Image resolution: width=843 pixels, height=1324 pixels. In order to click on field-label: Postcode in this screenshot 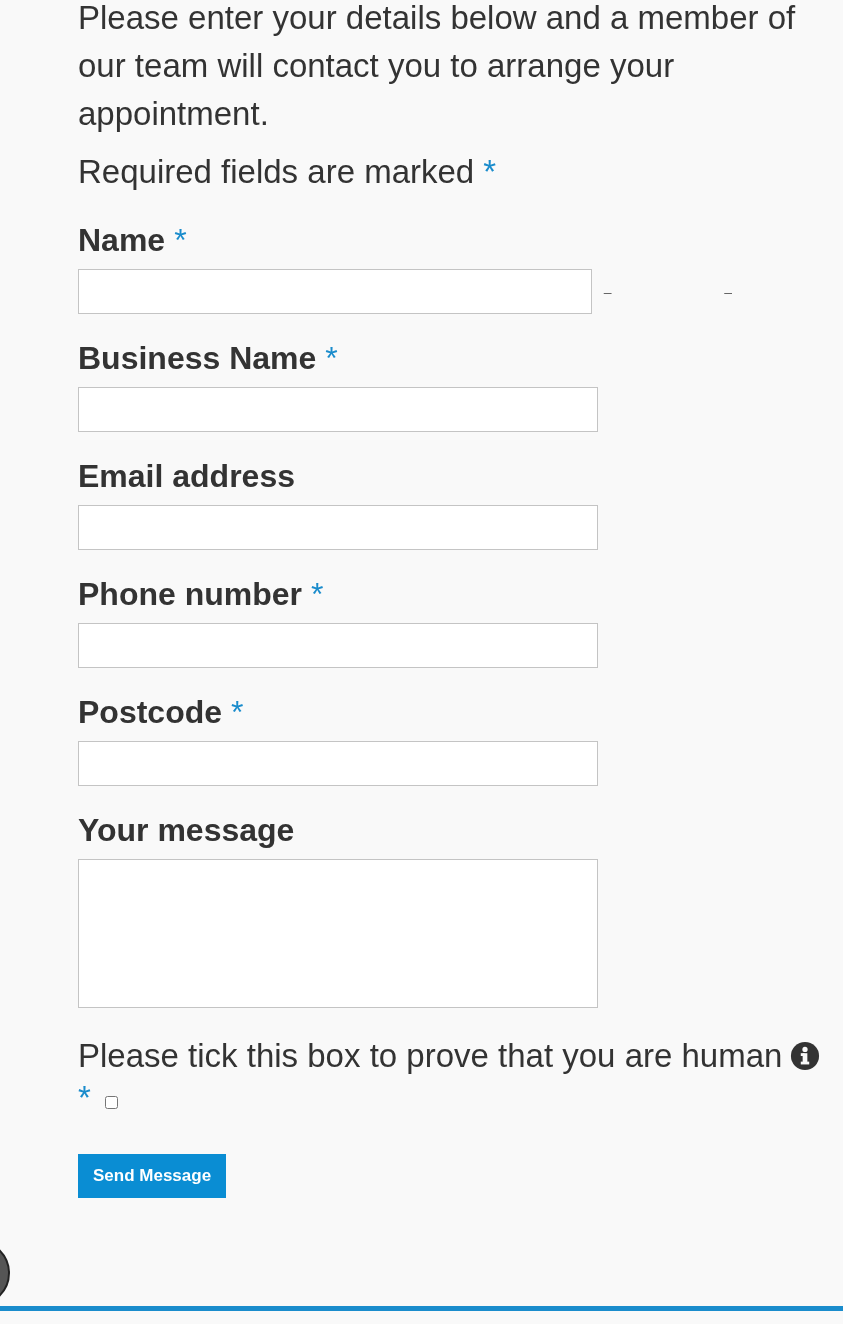, I will do `click(150, 712)`.